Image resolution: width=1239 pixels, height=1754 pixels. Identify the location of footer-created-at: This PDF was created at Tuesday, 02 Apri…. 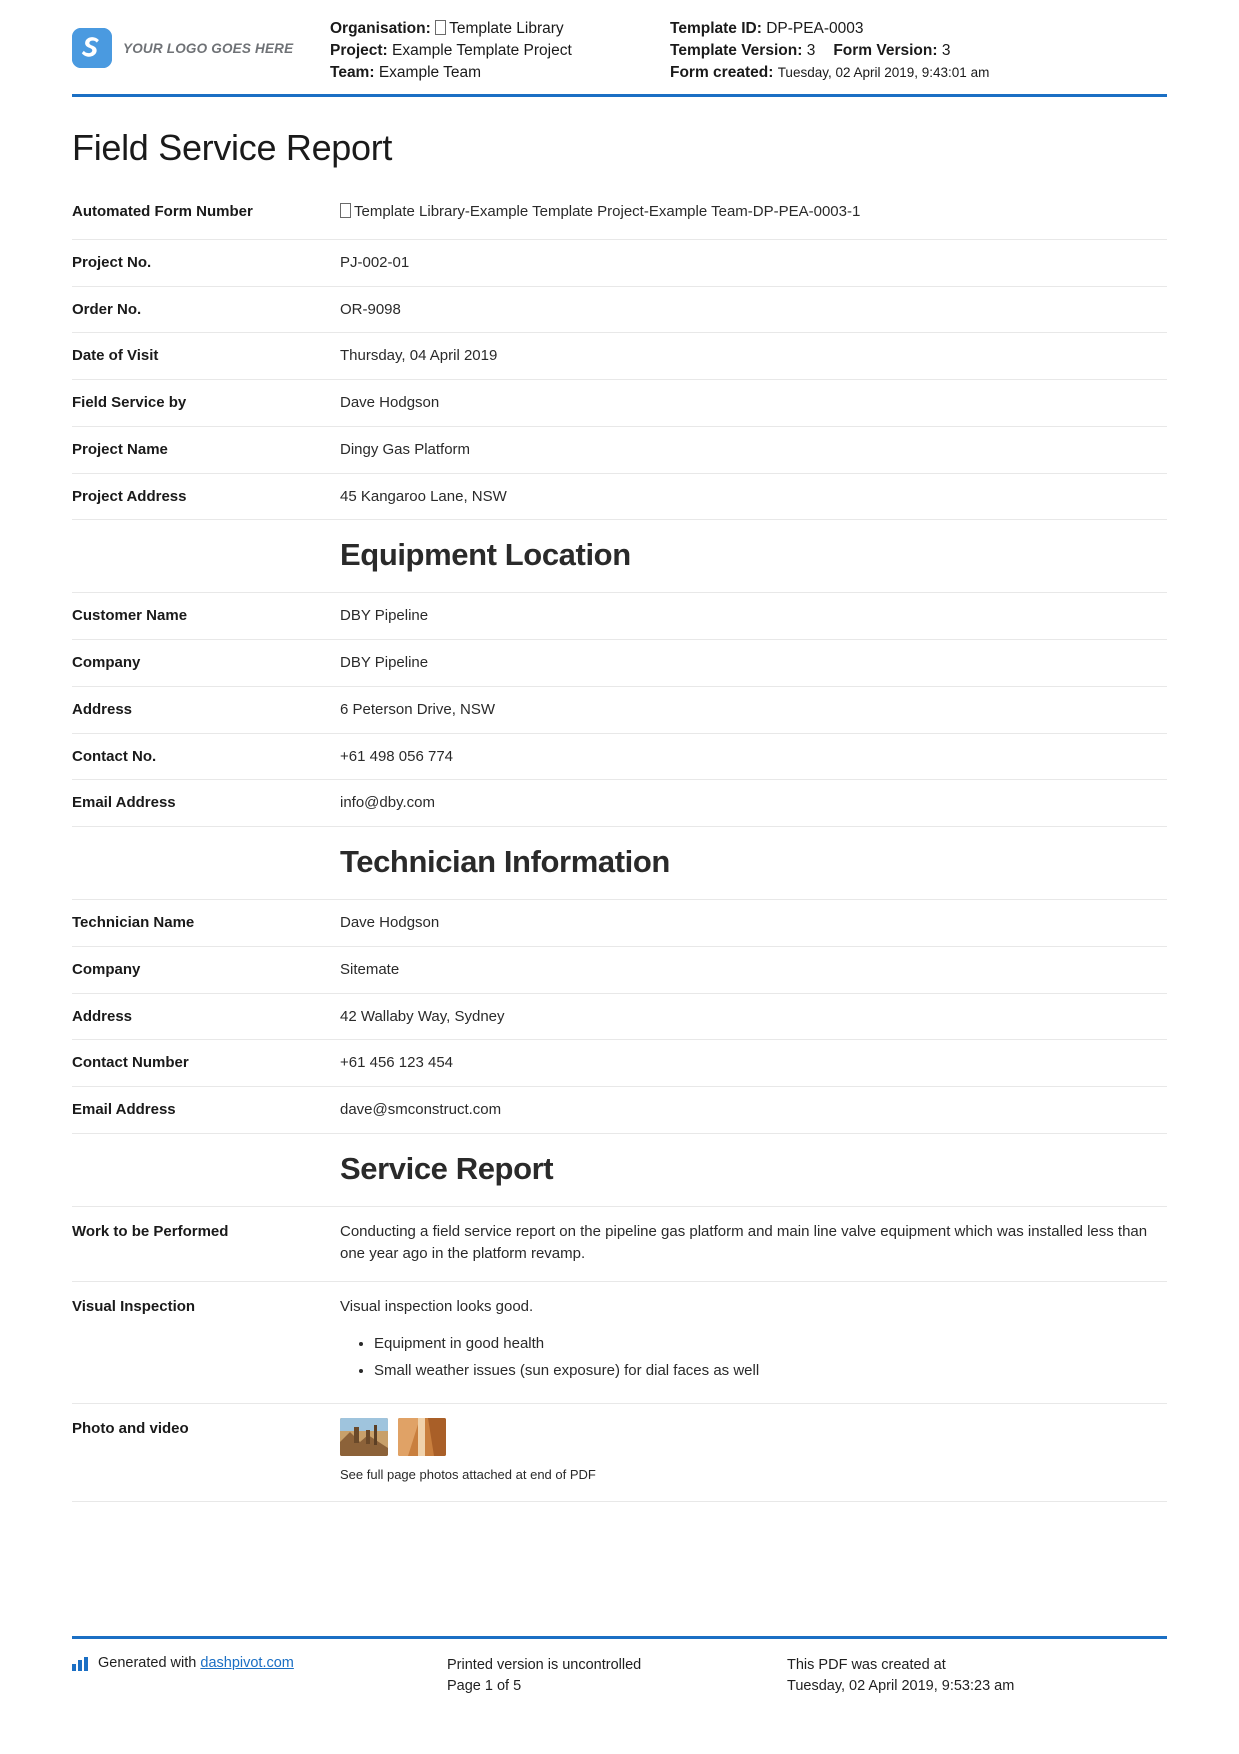
(977, 1677).